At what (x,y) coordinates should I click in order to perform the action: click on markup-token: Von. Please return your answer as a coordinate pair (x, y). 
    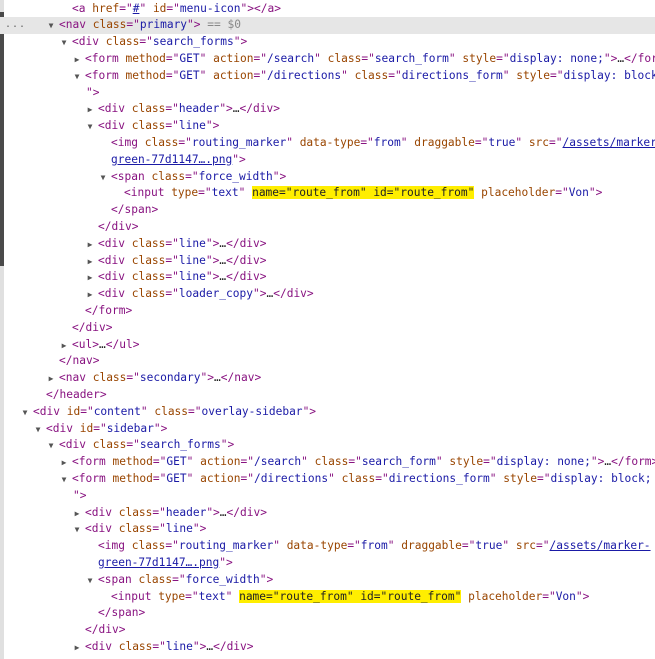
    Looking at the image, I should click on (578, 193).